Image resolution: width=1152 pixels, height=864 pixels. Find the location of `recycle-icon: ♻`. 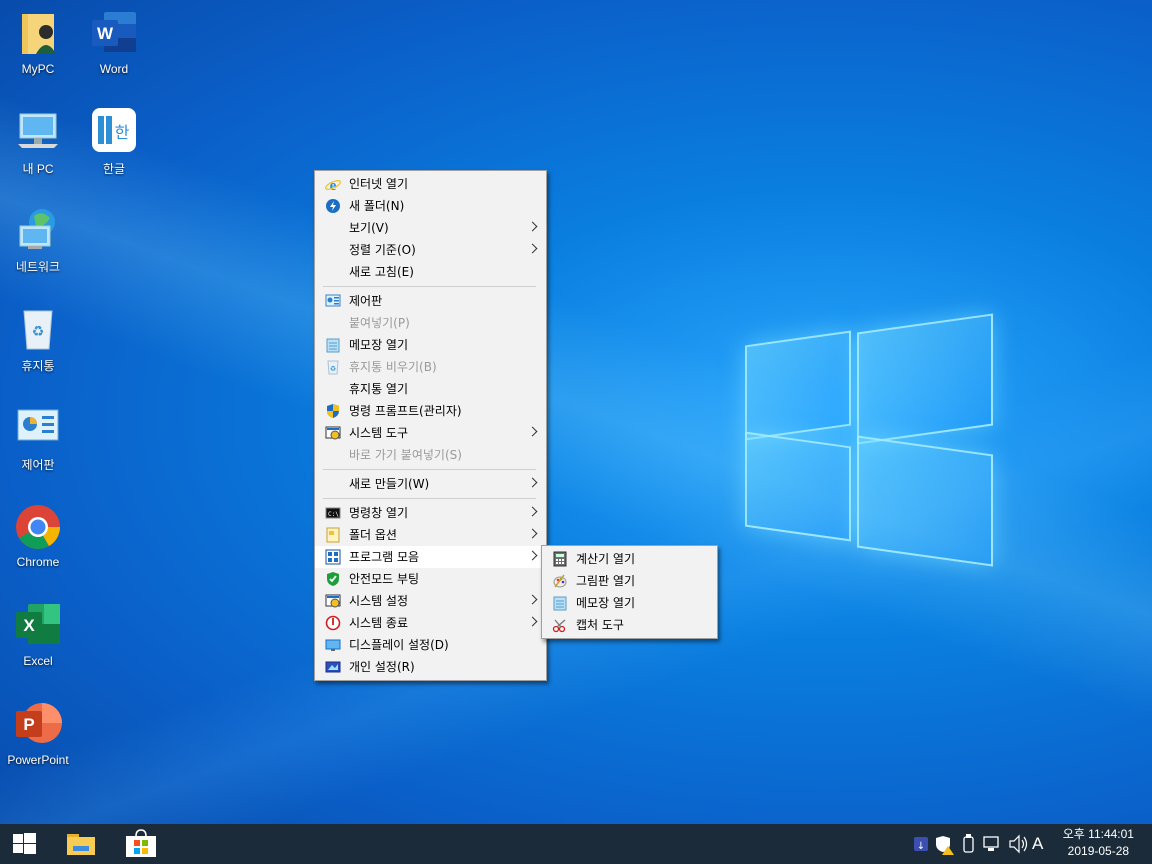

recycle-icon: ♻ is located at coordinates (333, 367).